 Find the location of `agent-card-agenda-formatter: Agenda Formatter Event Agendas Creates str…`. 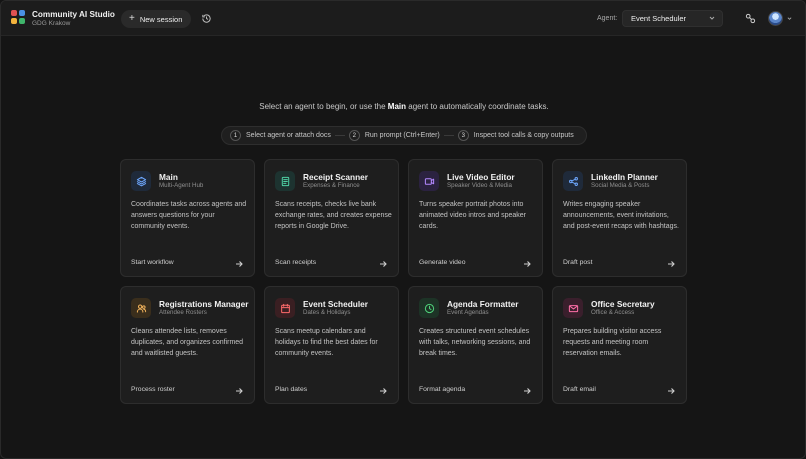

agent-card-agenda-formatter: Agenda Formatter Event Agendas Creates str… is located at coordinates (475, 345).